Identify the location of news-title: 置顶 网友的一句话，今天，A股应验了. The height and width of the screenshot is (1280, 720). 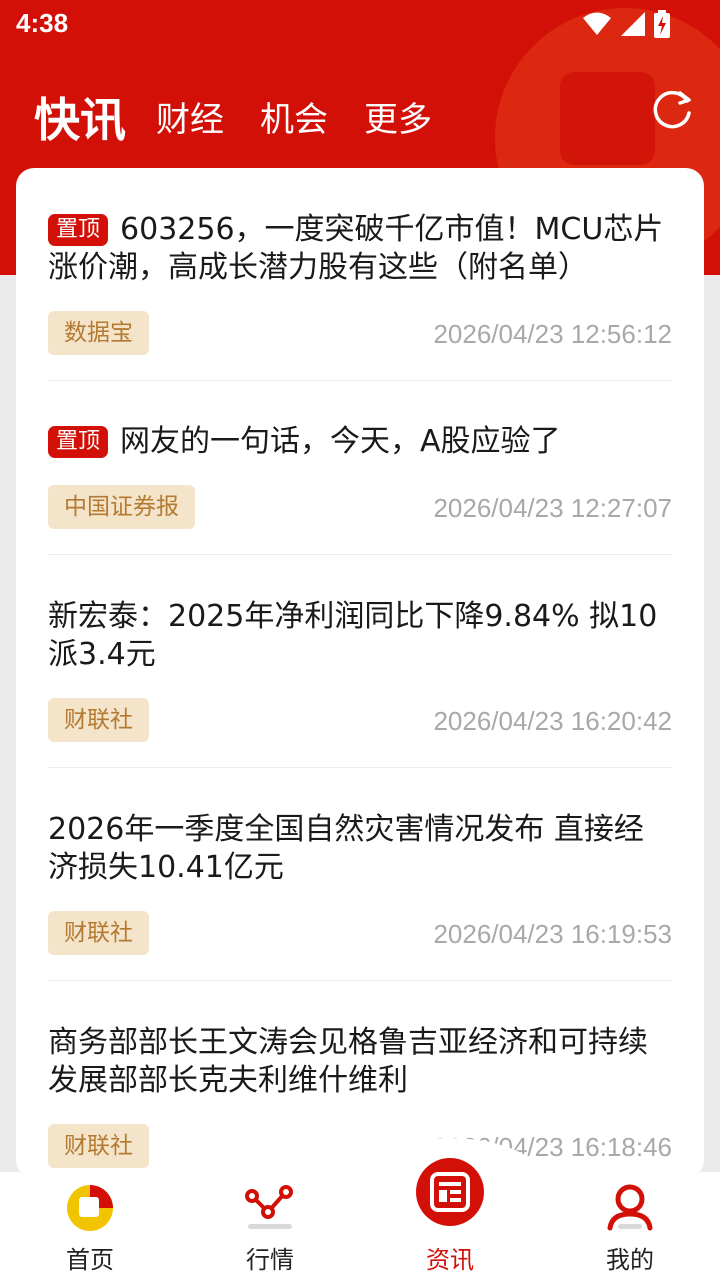
(360, 442).